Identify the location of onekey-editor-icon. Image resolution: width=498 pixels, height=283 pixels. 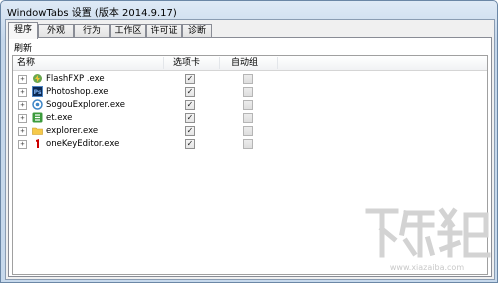
(37, 143).